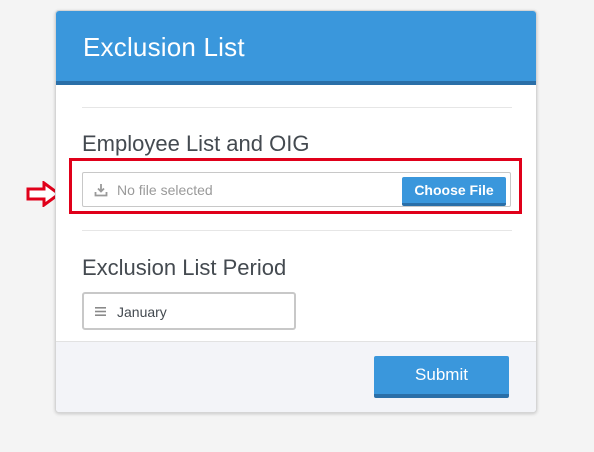 The image size is (594, 452). Describe the element at coordinates (296, 189) in the screenshot. I see `file-upload-field: No file selected Choose File` at that location.